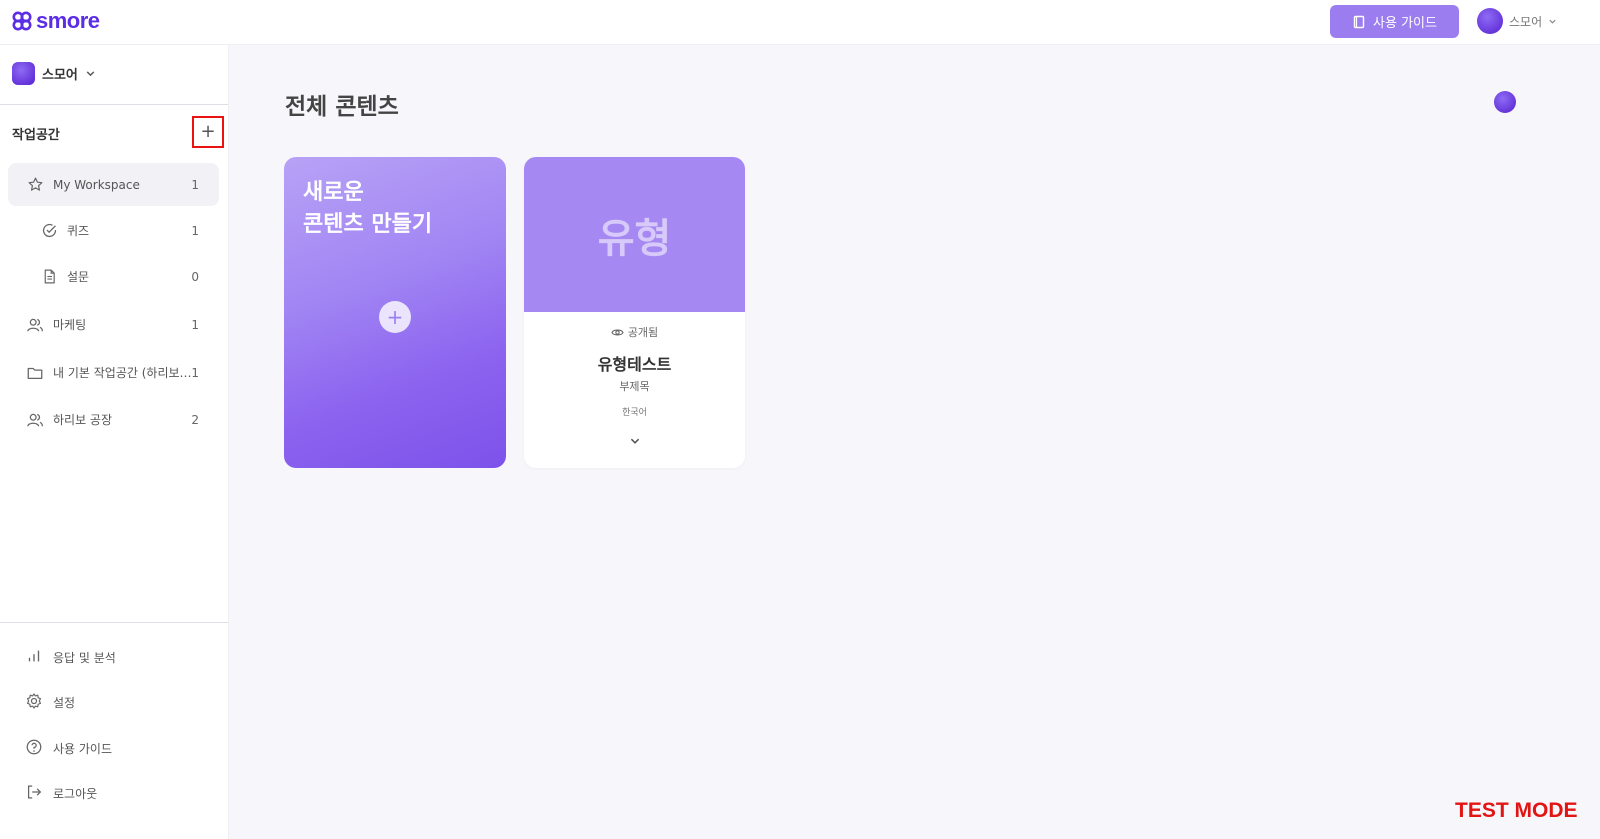 The height and width of the screenshot is (839, 1600). What do you see at coordinates (634, 238) in the screenshot?
I see `content-thumbnail-text: 유형` at bounding box center [634, 238].